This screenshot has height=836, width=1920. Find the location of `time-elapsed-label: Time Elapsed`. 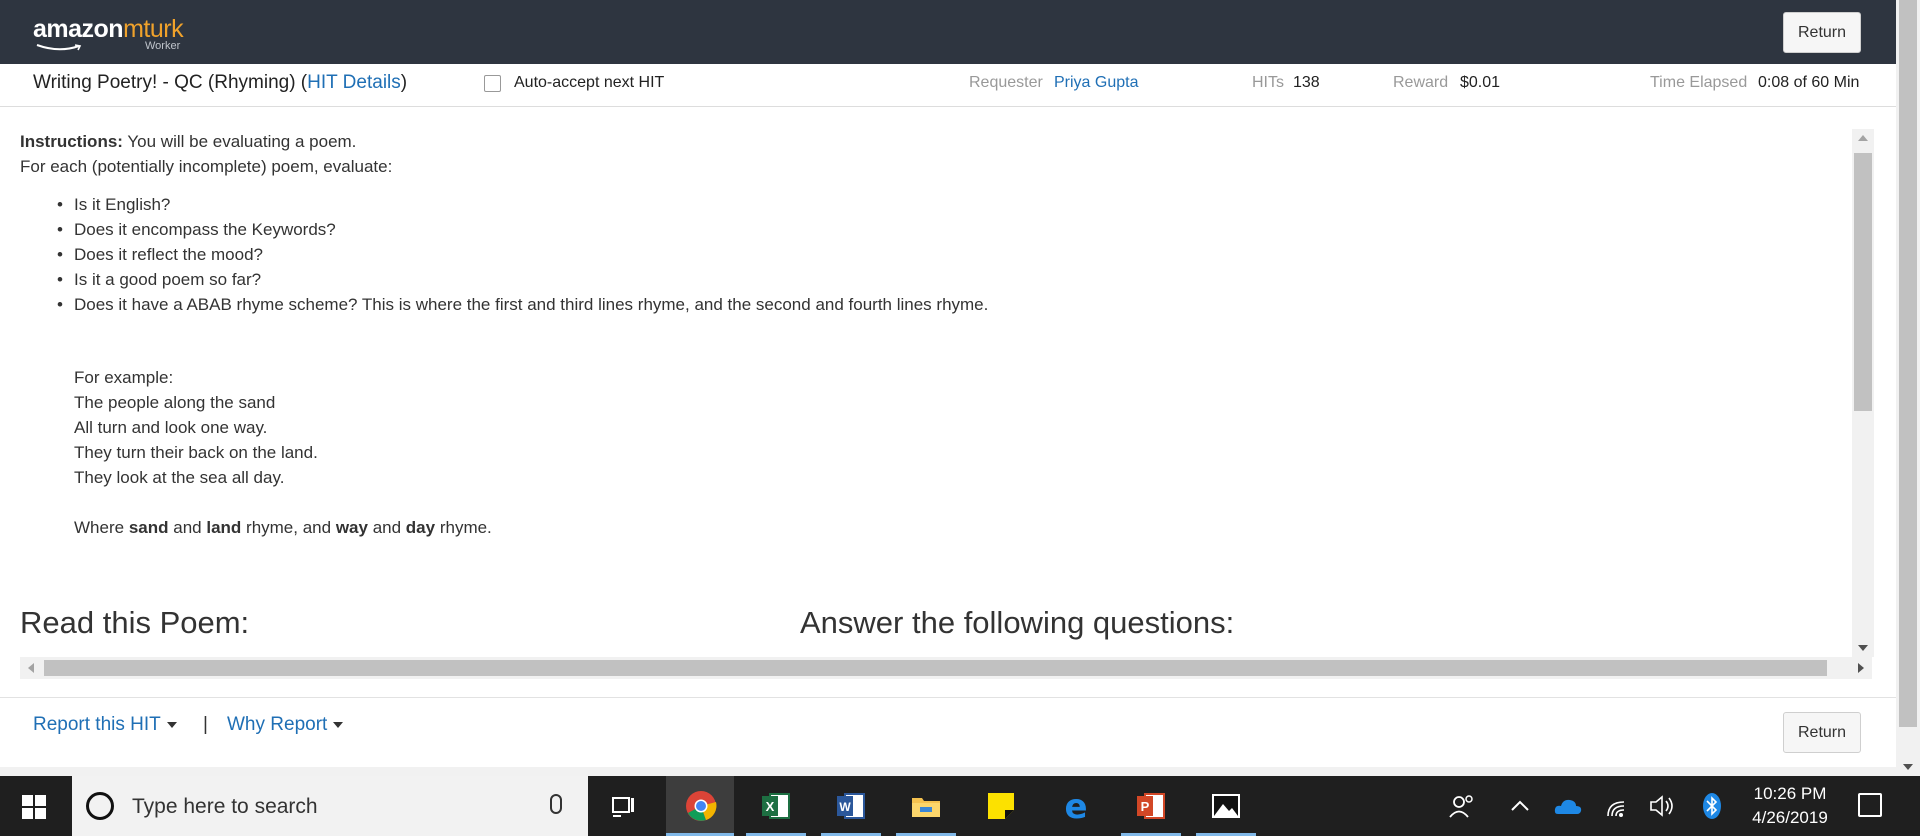

time-elapsed-label: Time Elapsed is located at coordinates (1699, 82).